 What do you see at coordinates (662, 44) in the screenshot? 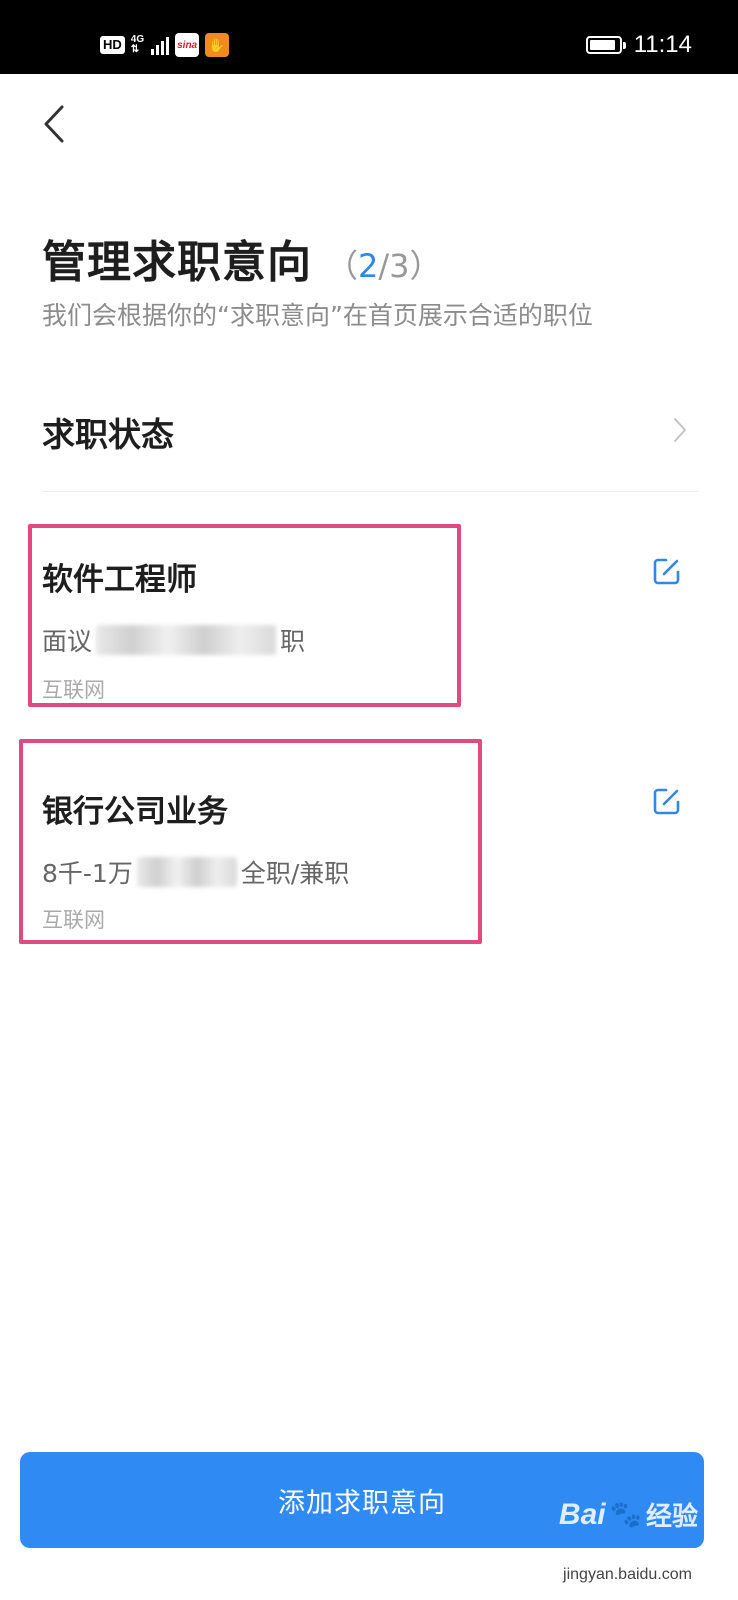
I see `clock: 11:14` at bounding box center [662, 44].